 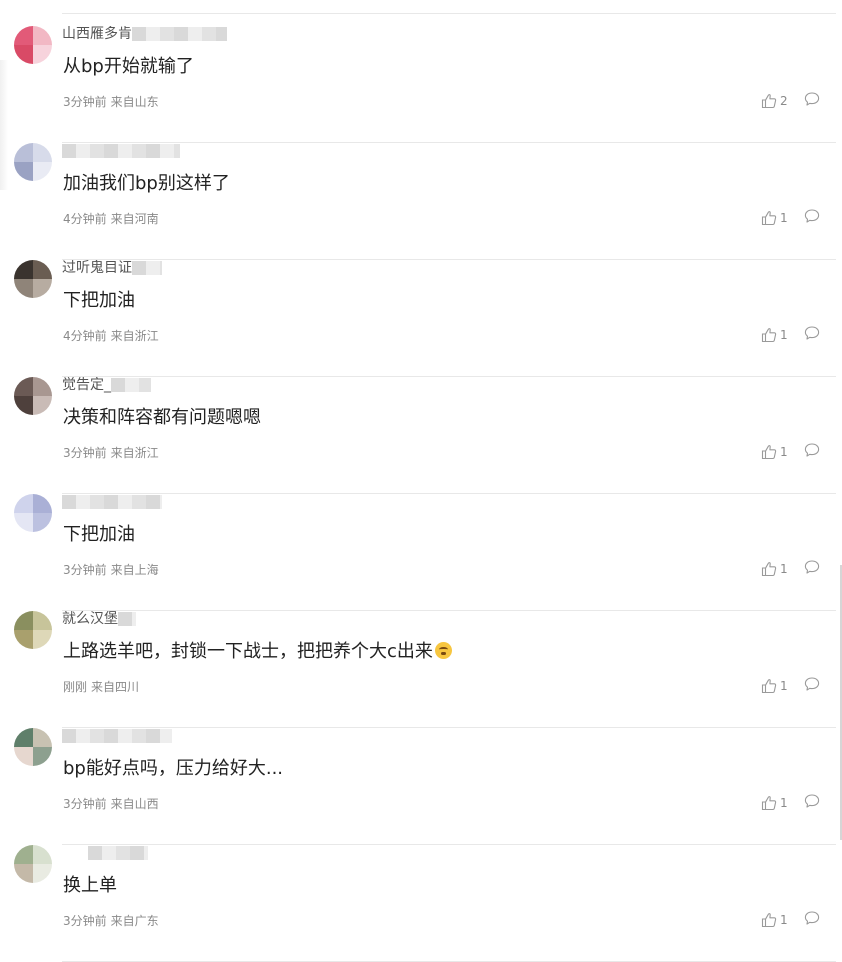 I want to click on comment-meta: 3分钟前 来自山东, so click(x=111, y=102).